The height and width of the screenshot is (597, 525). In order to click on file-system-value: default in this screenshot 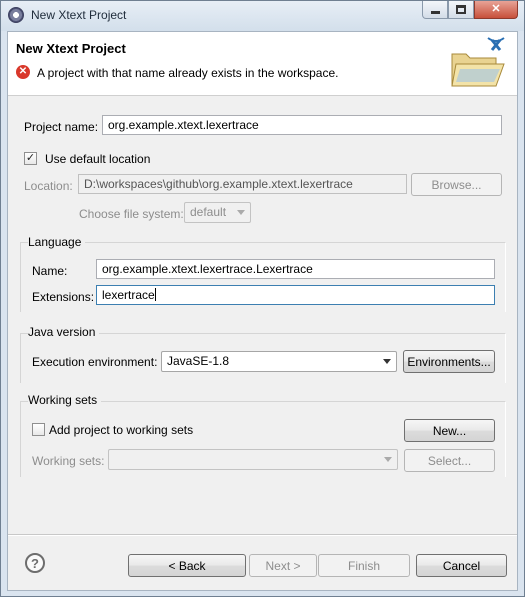, I will do `click(208, 212)`.